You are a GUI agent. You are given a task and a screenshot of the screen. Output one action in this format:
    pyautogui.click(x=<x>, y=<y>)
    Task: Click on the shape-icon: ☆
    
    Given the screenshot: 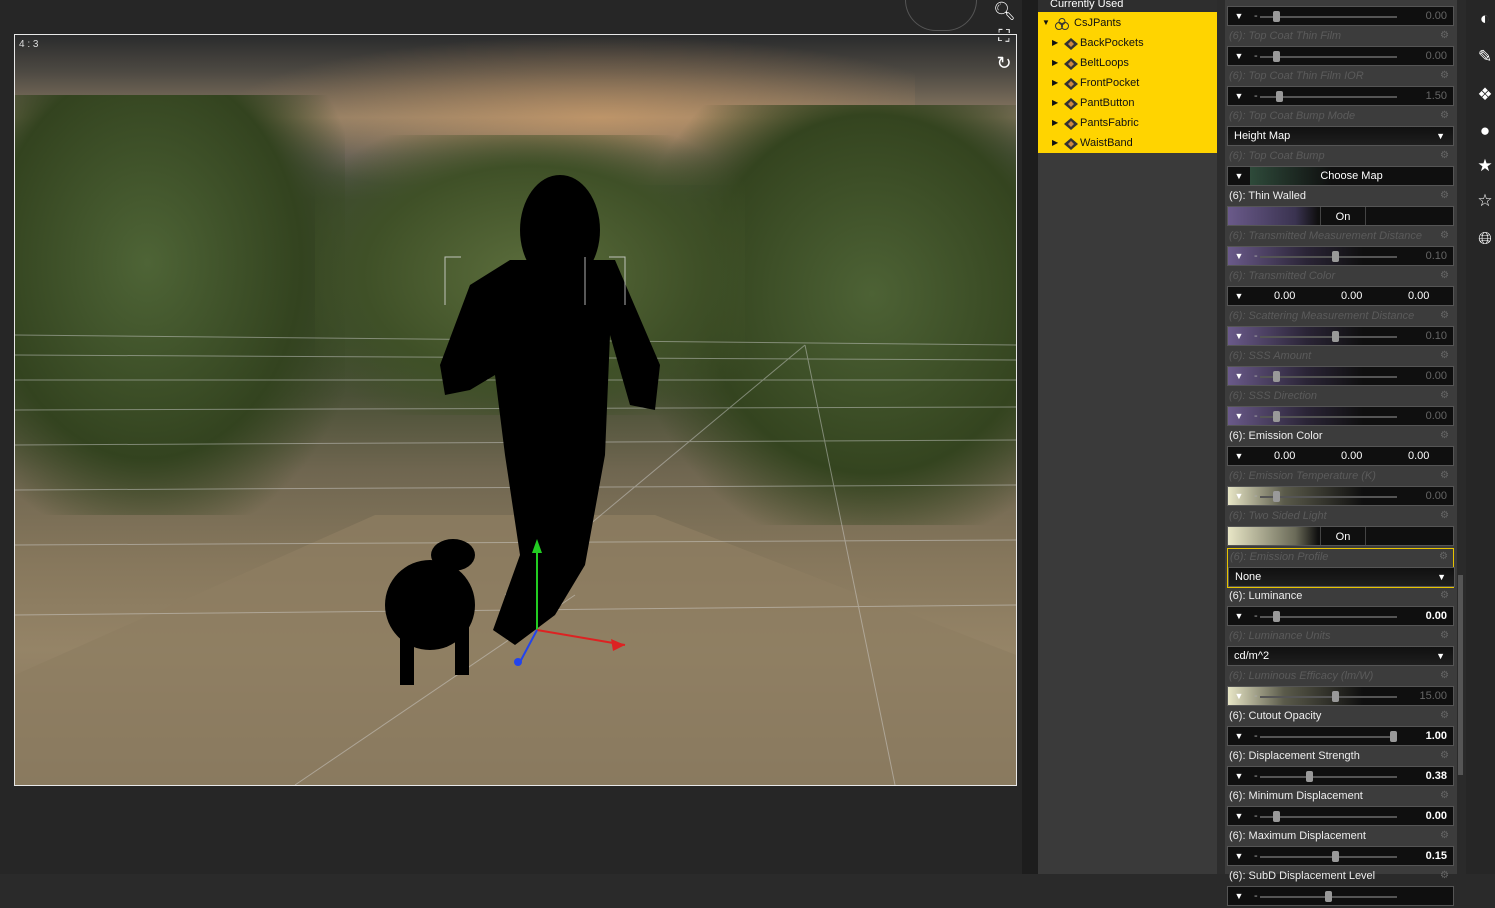 What is the action you would take?
    pyautogui.click(x=1484, y=201)
    